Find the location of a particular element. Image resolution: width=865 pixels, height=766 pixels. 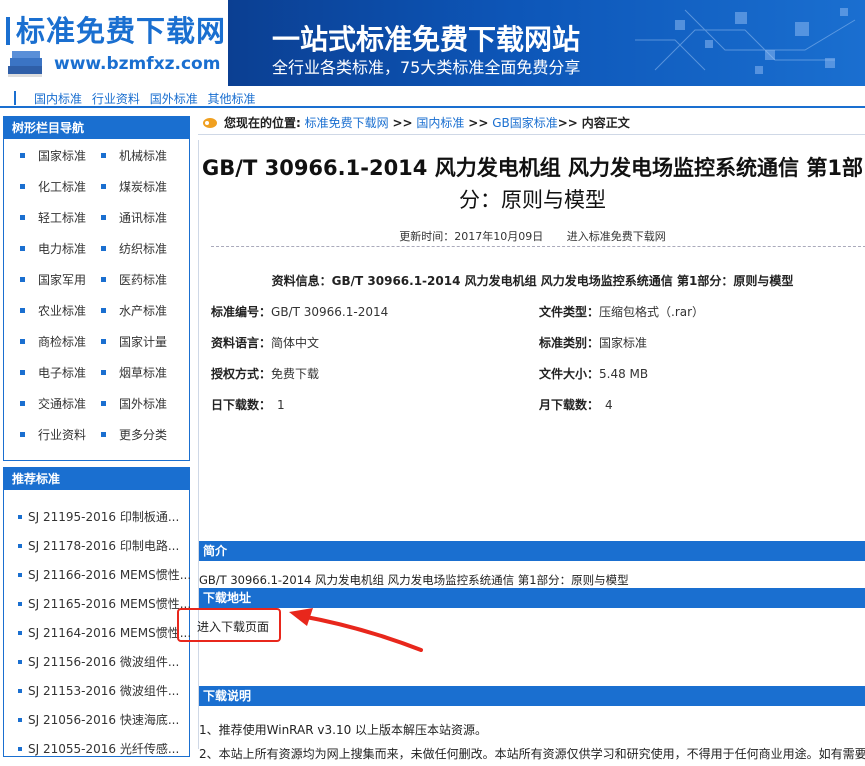

category-label: 水产标准 is located at coordinates (143, 311).